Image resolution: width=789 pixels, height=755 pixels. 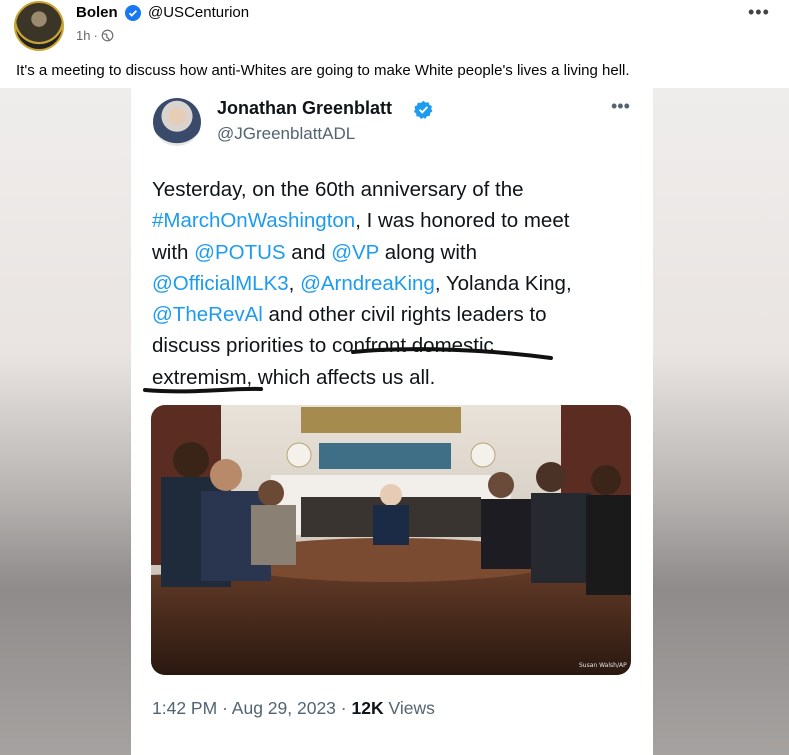 I want to click on tweet-text: , I was honored to meet, so click(x=462, y=221).